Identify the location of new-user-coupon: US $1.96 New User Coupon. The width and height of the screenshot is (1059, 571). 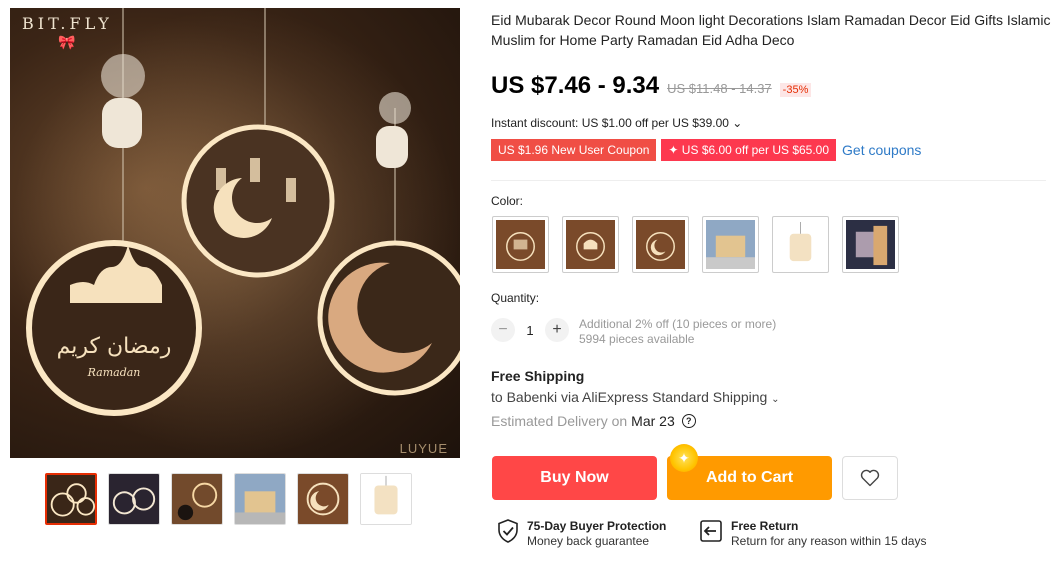
(574, 150).